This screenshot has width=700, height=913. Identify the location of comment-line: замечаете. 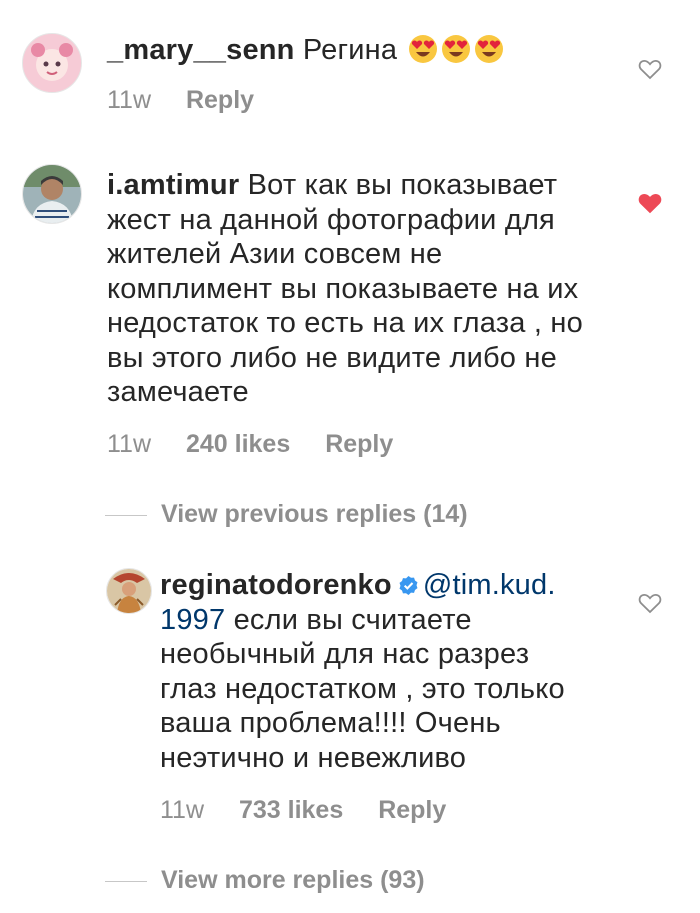
(178, 392).